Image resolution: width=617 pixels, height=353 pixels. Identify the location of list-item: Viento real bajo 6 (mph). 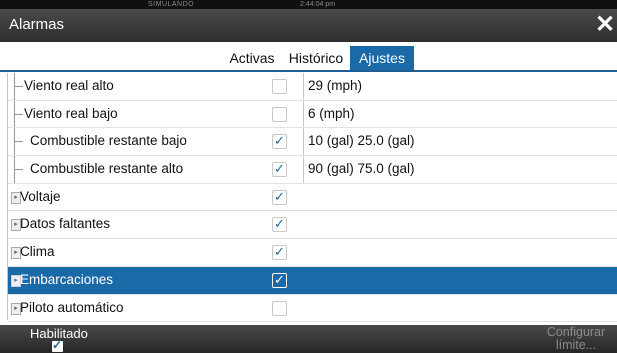
(312, 114).